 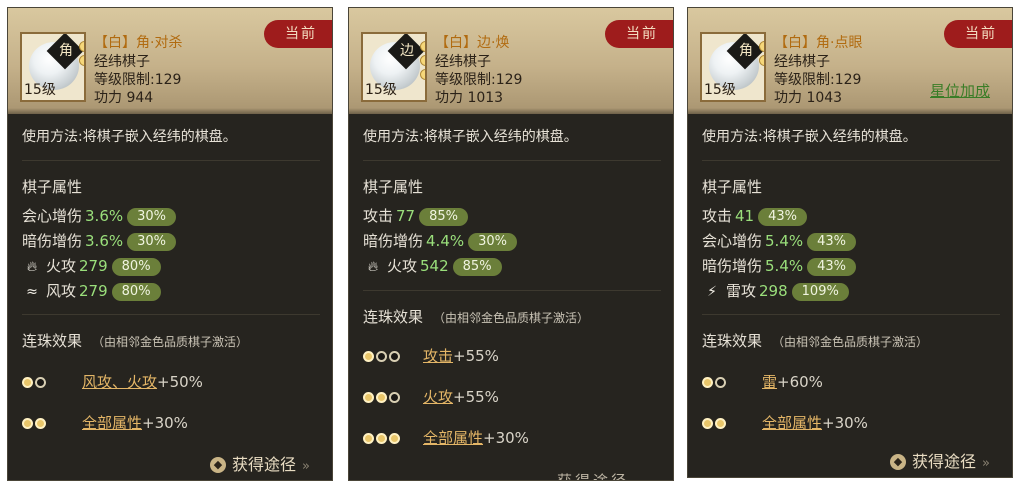 What do you see at coordinates (779, 241) in the screenshot?
I see `attribute-row: 会心增伤 5.4% 43%` at bounding box center [779, 241].